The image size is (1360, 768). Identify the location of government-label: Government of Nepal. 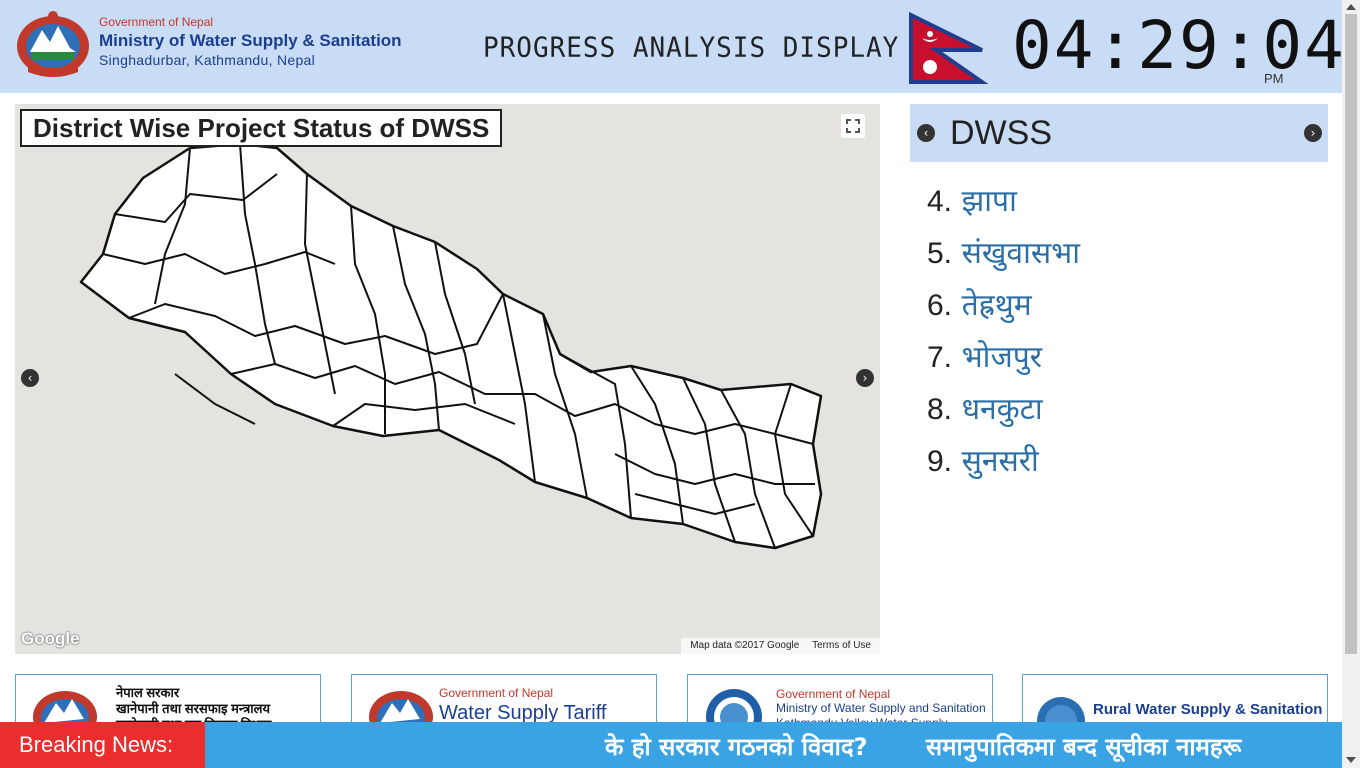
(156, 22).